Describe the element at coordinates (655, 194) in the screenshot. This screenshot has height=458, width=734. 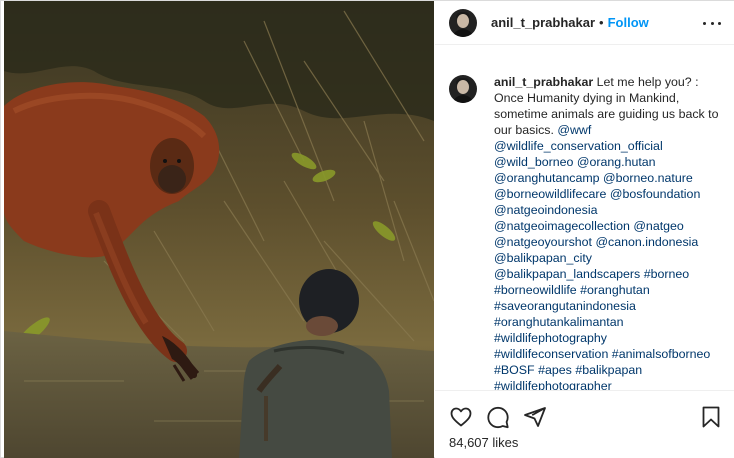
I see `mention-link: @bosfoundation` at that location.